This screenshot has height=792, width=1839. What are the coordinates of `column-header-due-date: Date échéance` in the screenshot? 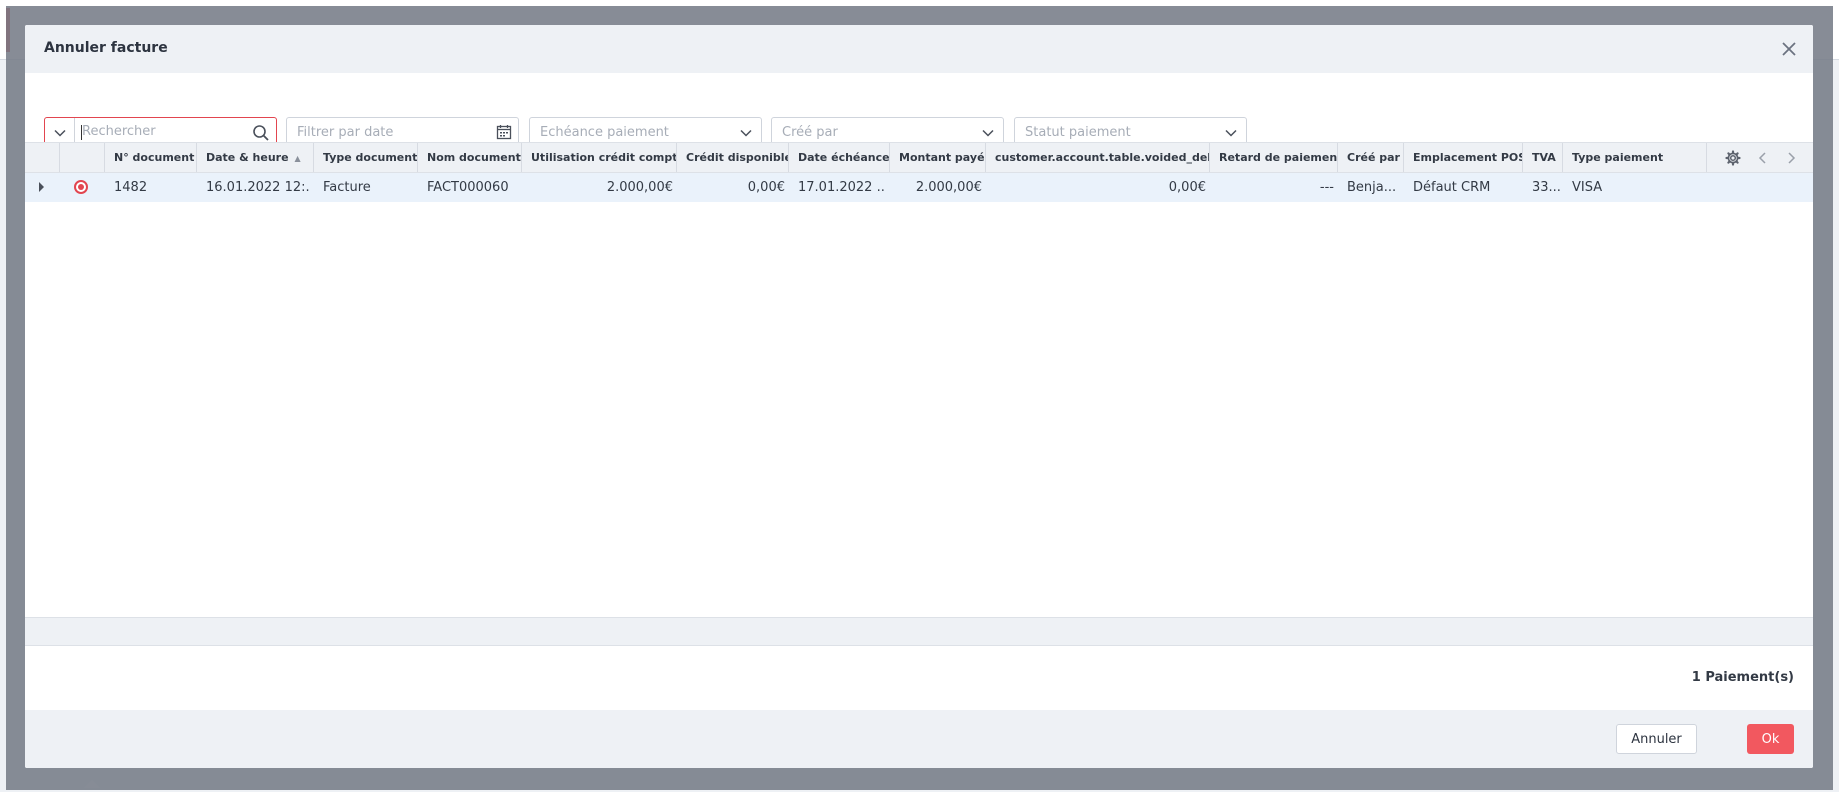 It's located at (839, 157).